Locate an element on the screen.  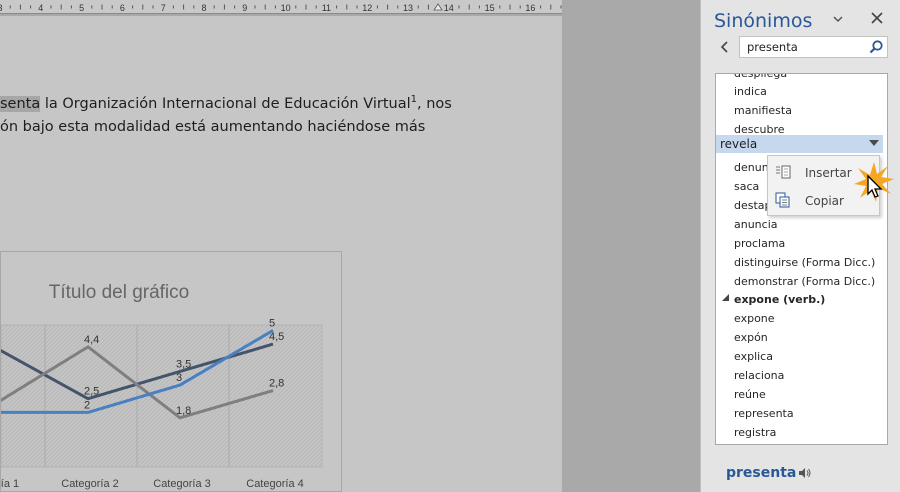
pane-title: Sinónimos is located at coordinates (763, 21).